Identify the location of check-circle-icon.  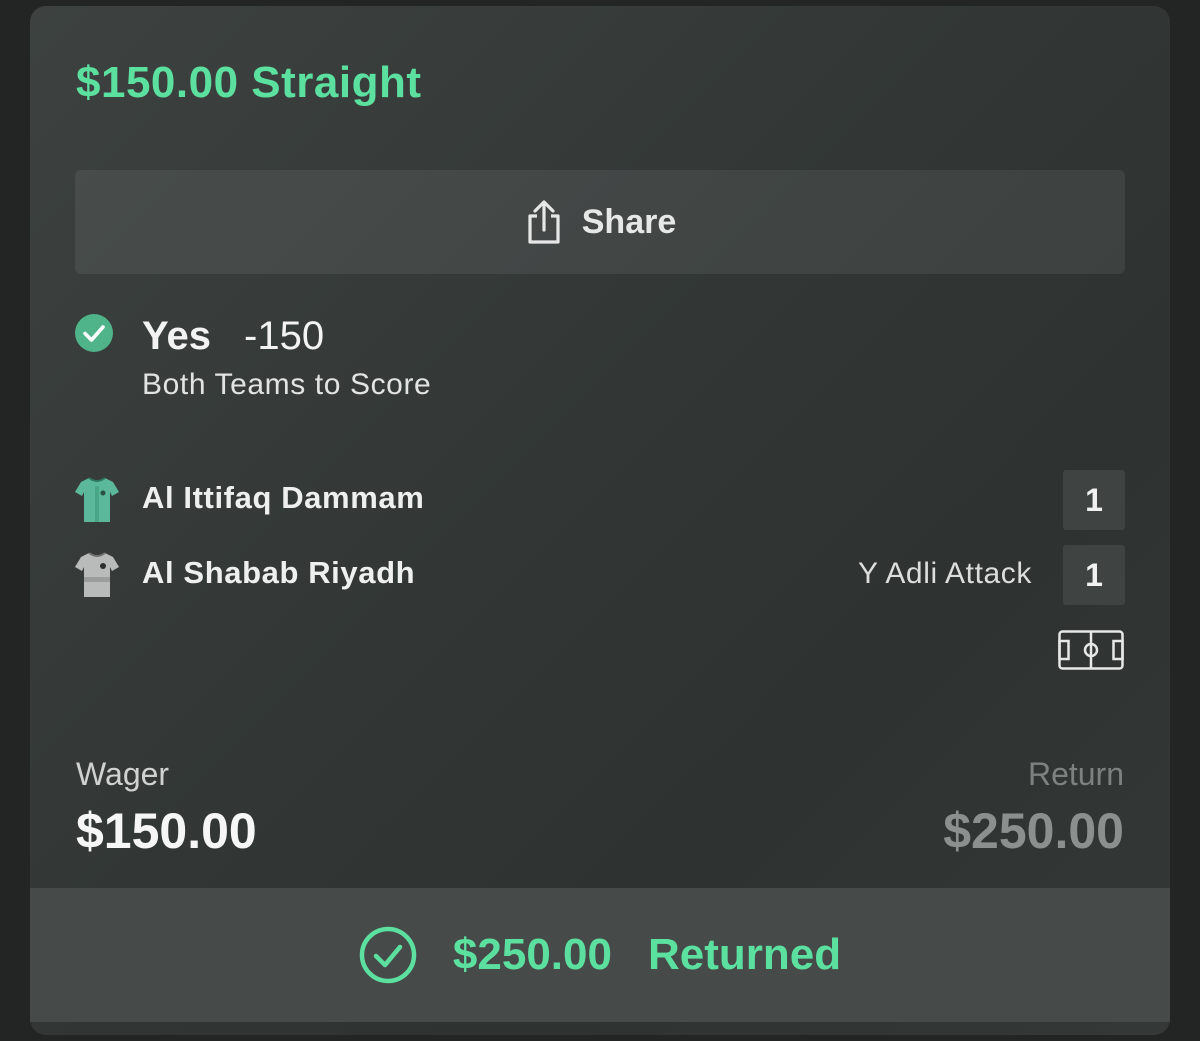
(94, 333).